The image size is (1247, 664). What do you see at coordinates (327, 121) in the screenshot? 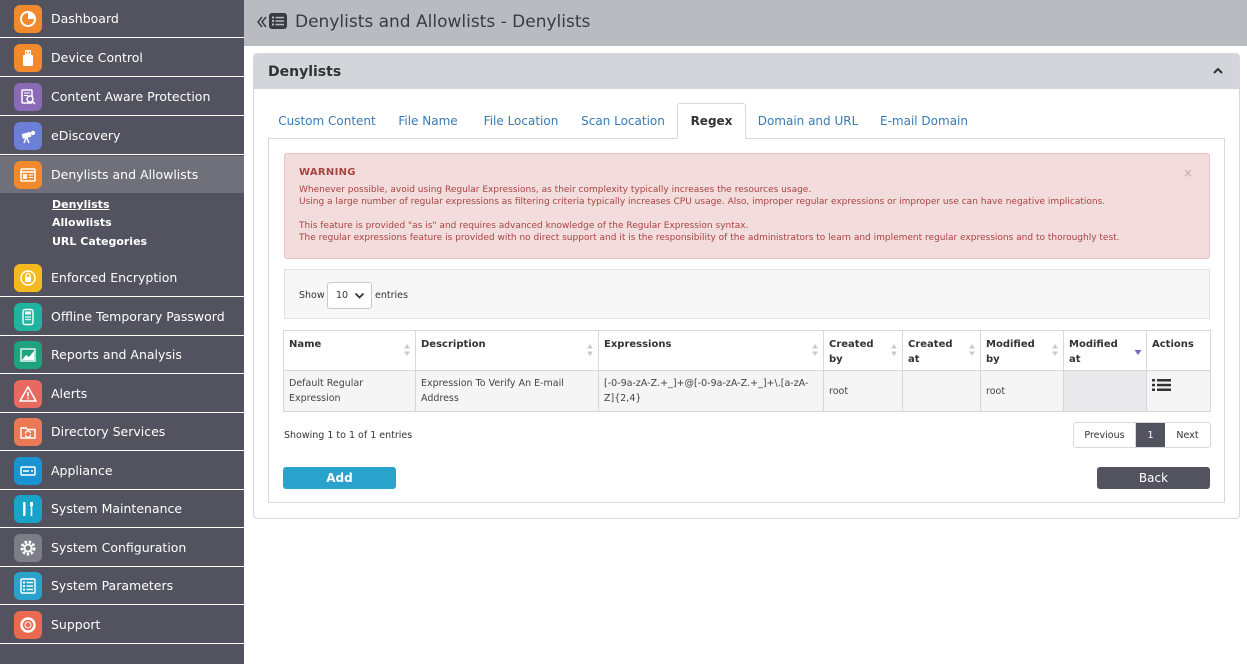
I see `tab-custom-content: Custom Content` at bounding box center [327, 121].